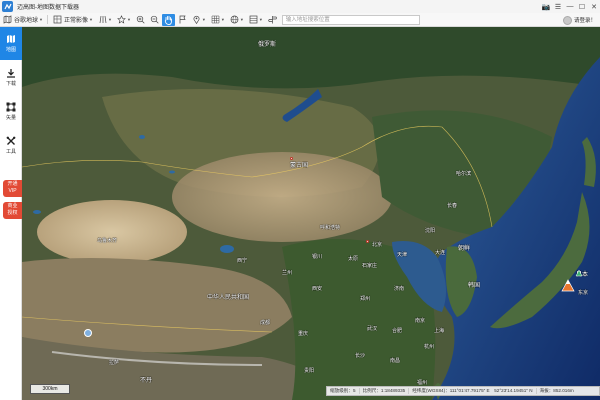 This screenshot has width=600, height=400. I want to click on city-label: 成都, so click(265, 323).